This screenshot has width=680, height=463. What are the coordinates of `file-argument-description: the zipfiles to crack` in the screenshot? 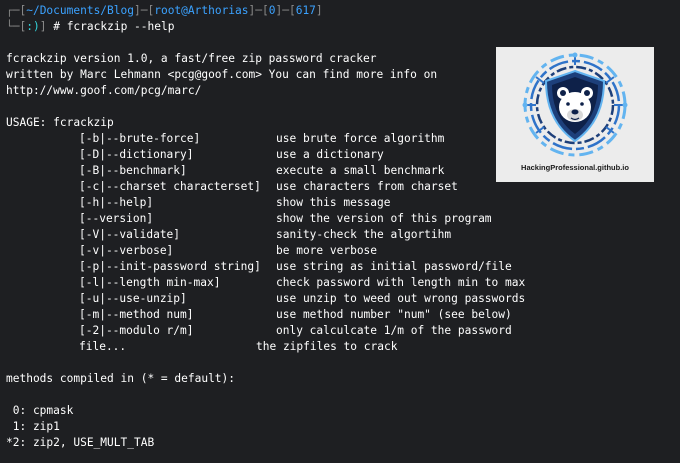 It's located at (327, 346).